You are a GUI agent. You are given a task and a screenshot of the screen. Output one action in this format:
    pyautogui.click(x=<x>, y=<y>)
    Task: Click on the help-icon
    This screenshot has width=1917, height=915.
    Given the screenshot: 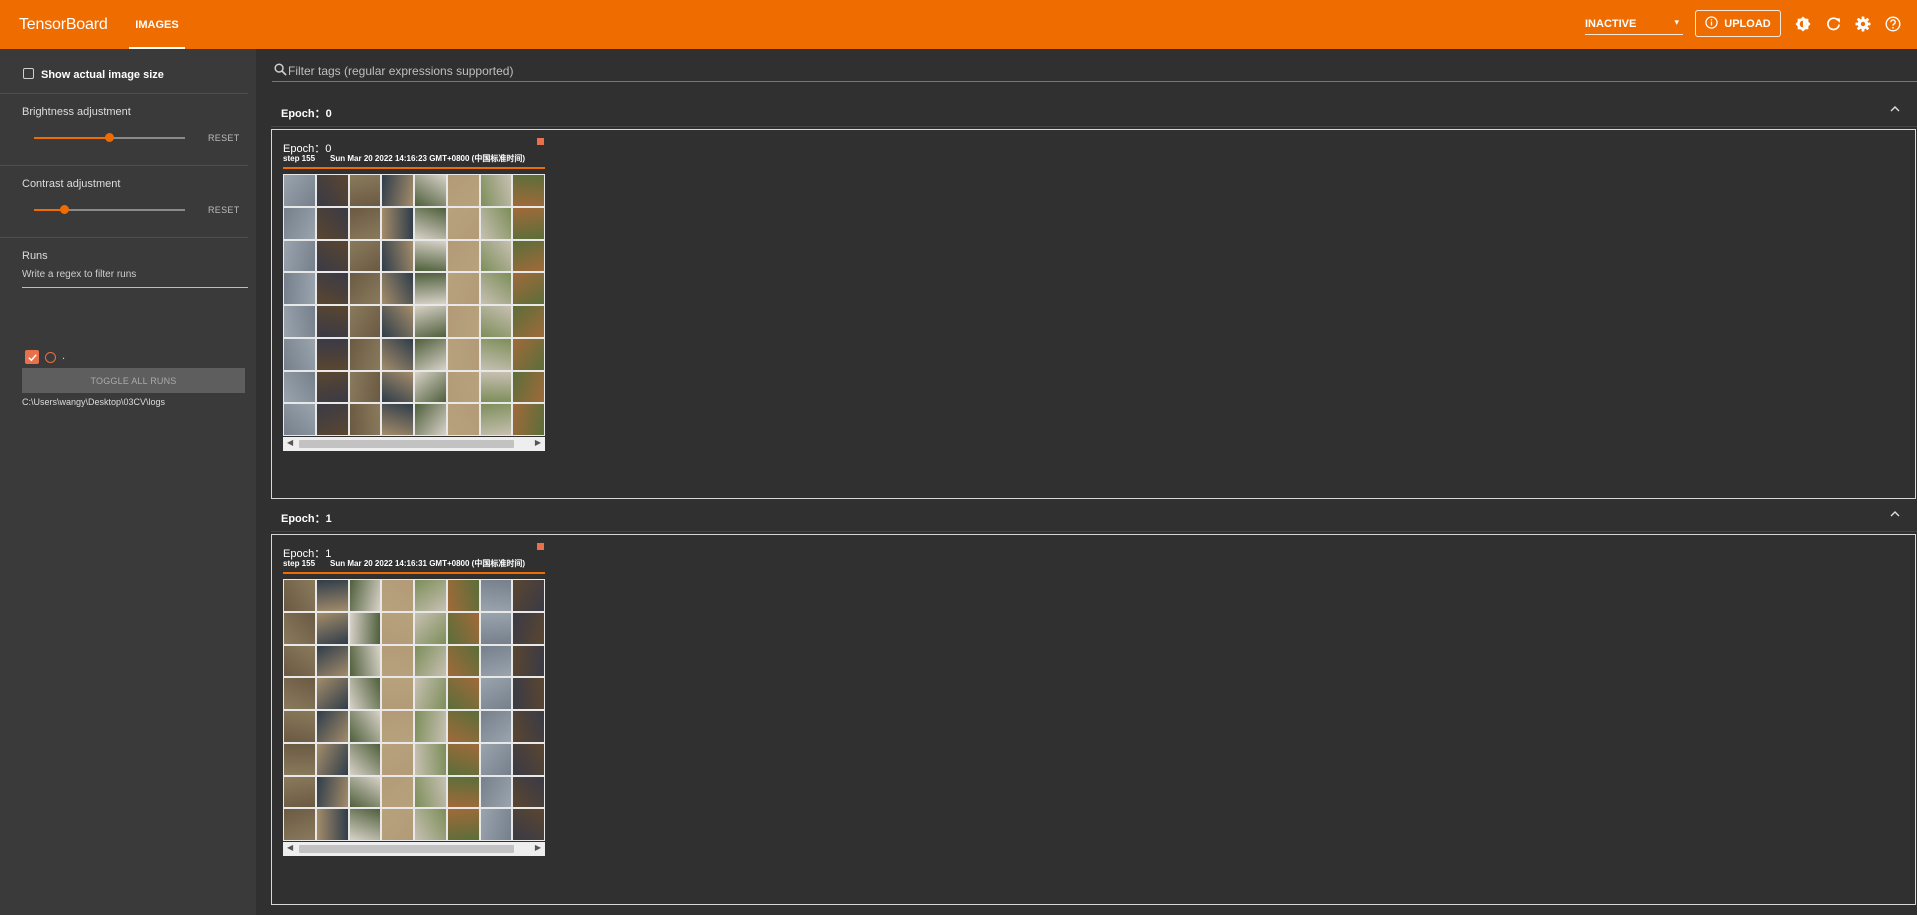 What is the action you would take?
    pyautogui.click(x=1893, y=24)
    